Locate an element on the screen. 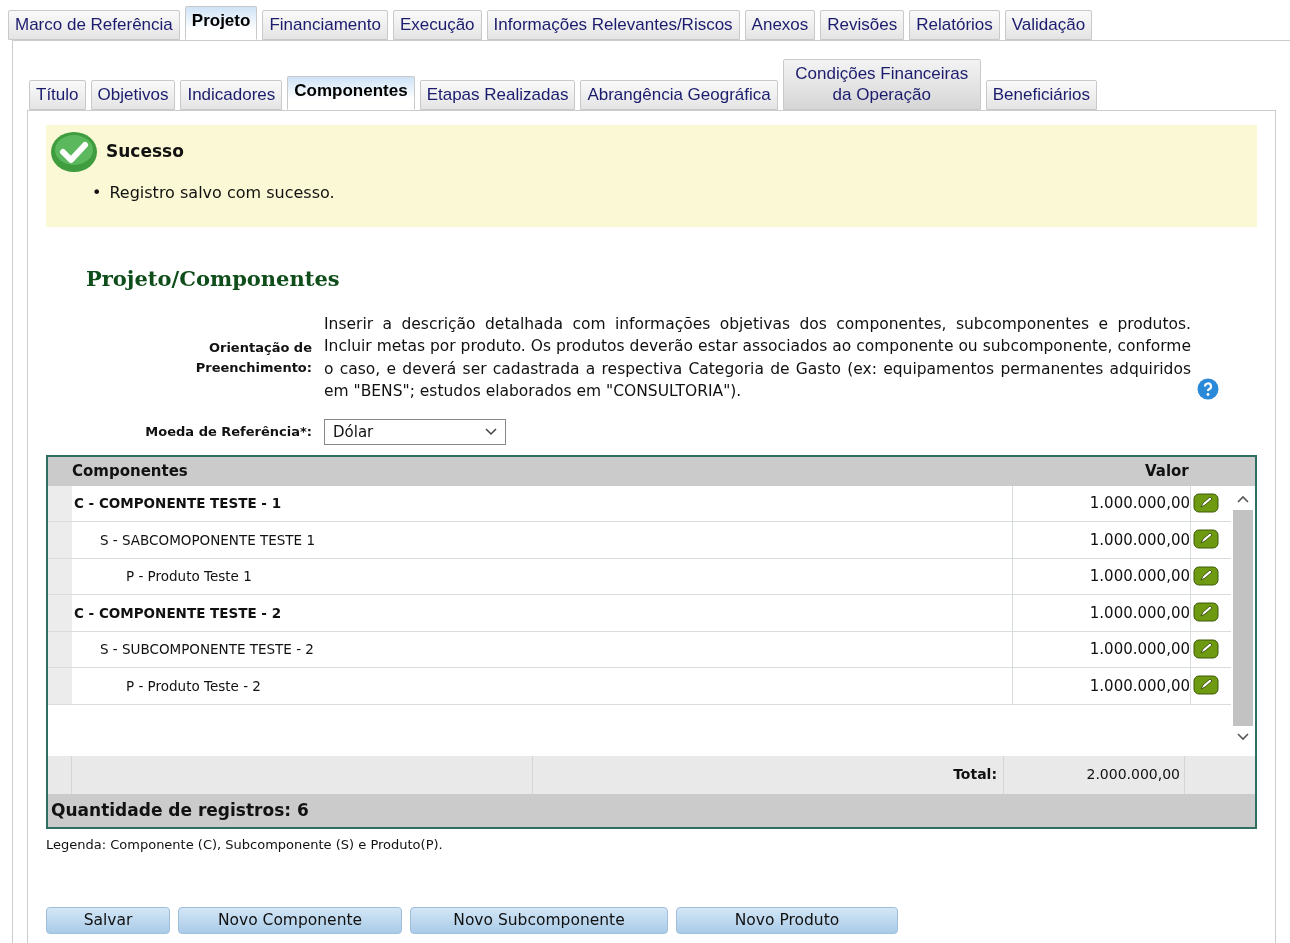 The height and width of the screenshot is (943, 1290). tab: Marco de Referência is located at coordinates (94, 25).